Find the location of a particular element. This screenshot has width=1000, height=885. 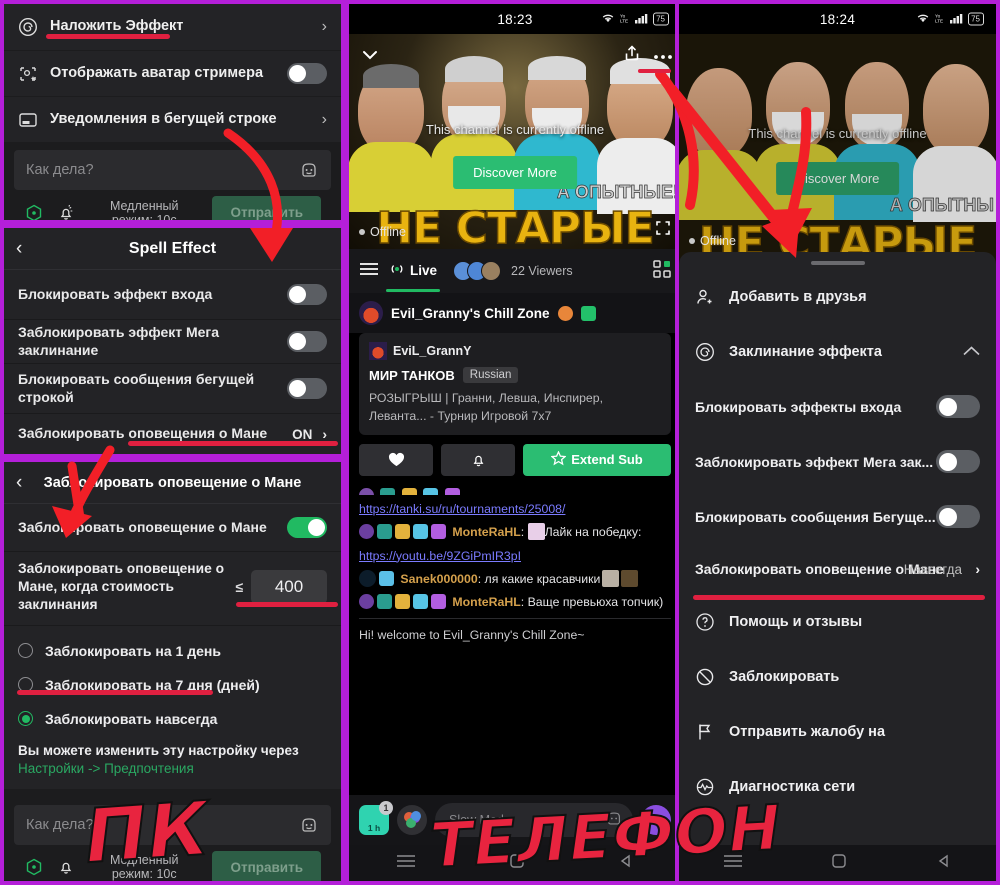

menu-toggle-block-entry-effects: Блокировать эффекты входа is located at coordinates (837, 406).